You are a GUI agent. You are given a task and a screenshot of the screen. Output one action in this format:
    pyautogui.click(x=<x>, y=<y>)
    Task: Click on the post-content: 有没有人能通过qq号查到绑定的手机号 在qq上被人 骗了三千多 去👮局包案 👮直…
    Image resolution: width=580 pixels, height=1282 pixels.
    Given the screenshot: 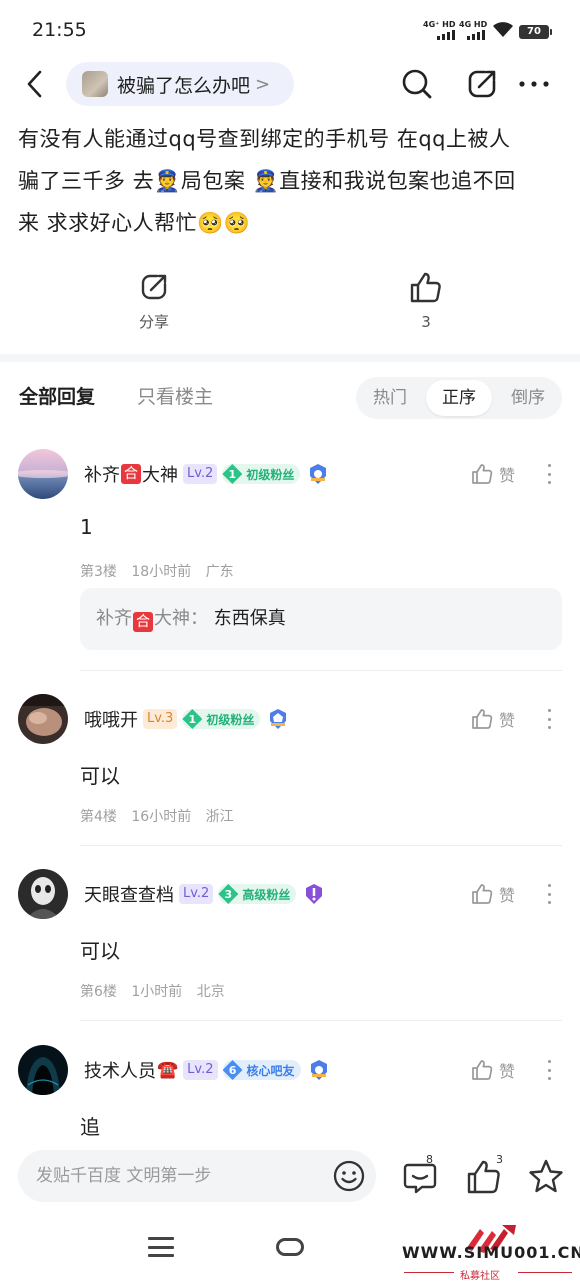 What is the action you would take?
    pyautogui.click(x=292, y=181)
    